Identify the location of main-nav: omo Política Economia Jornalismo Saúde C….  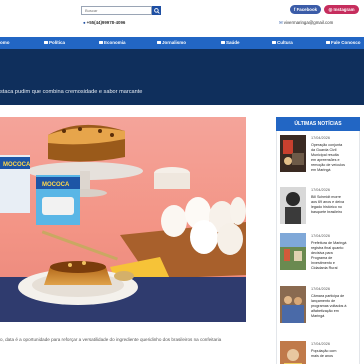
(182, 43).